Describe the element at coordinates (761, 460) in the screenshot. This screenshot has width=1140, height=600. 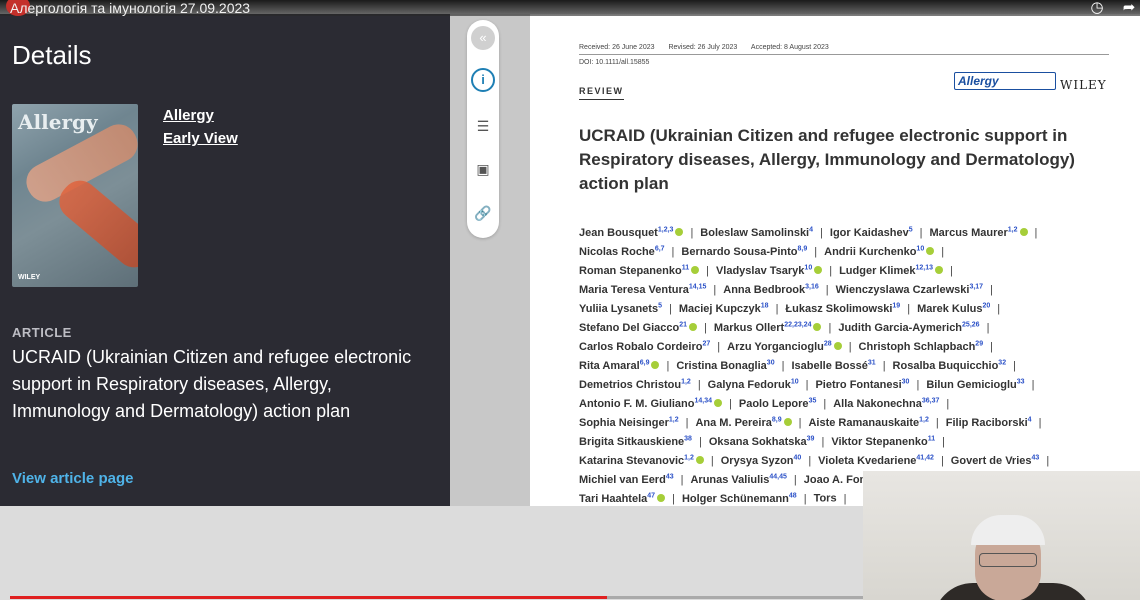
I see `author-name: Orysya Syzon40` at that location.